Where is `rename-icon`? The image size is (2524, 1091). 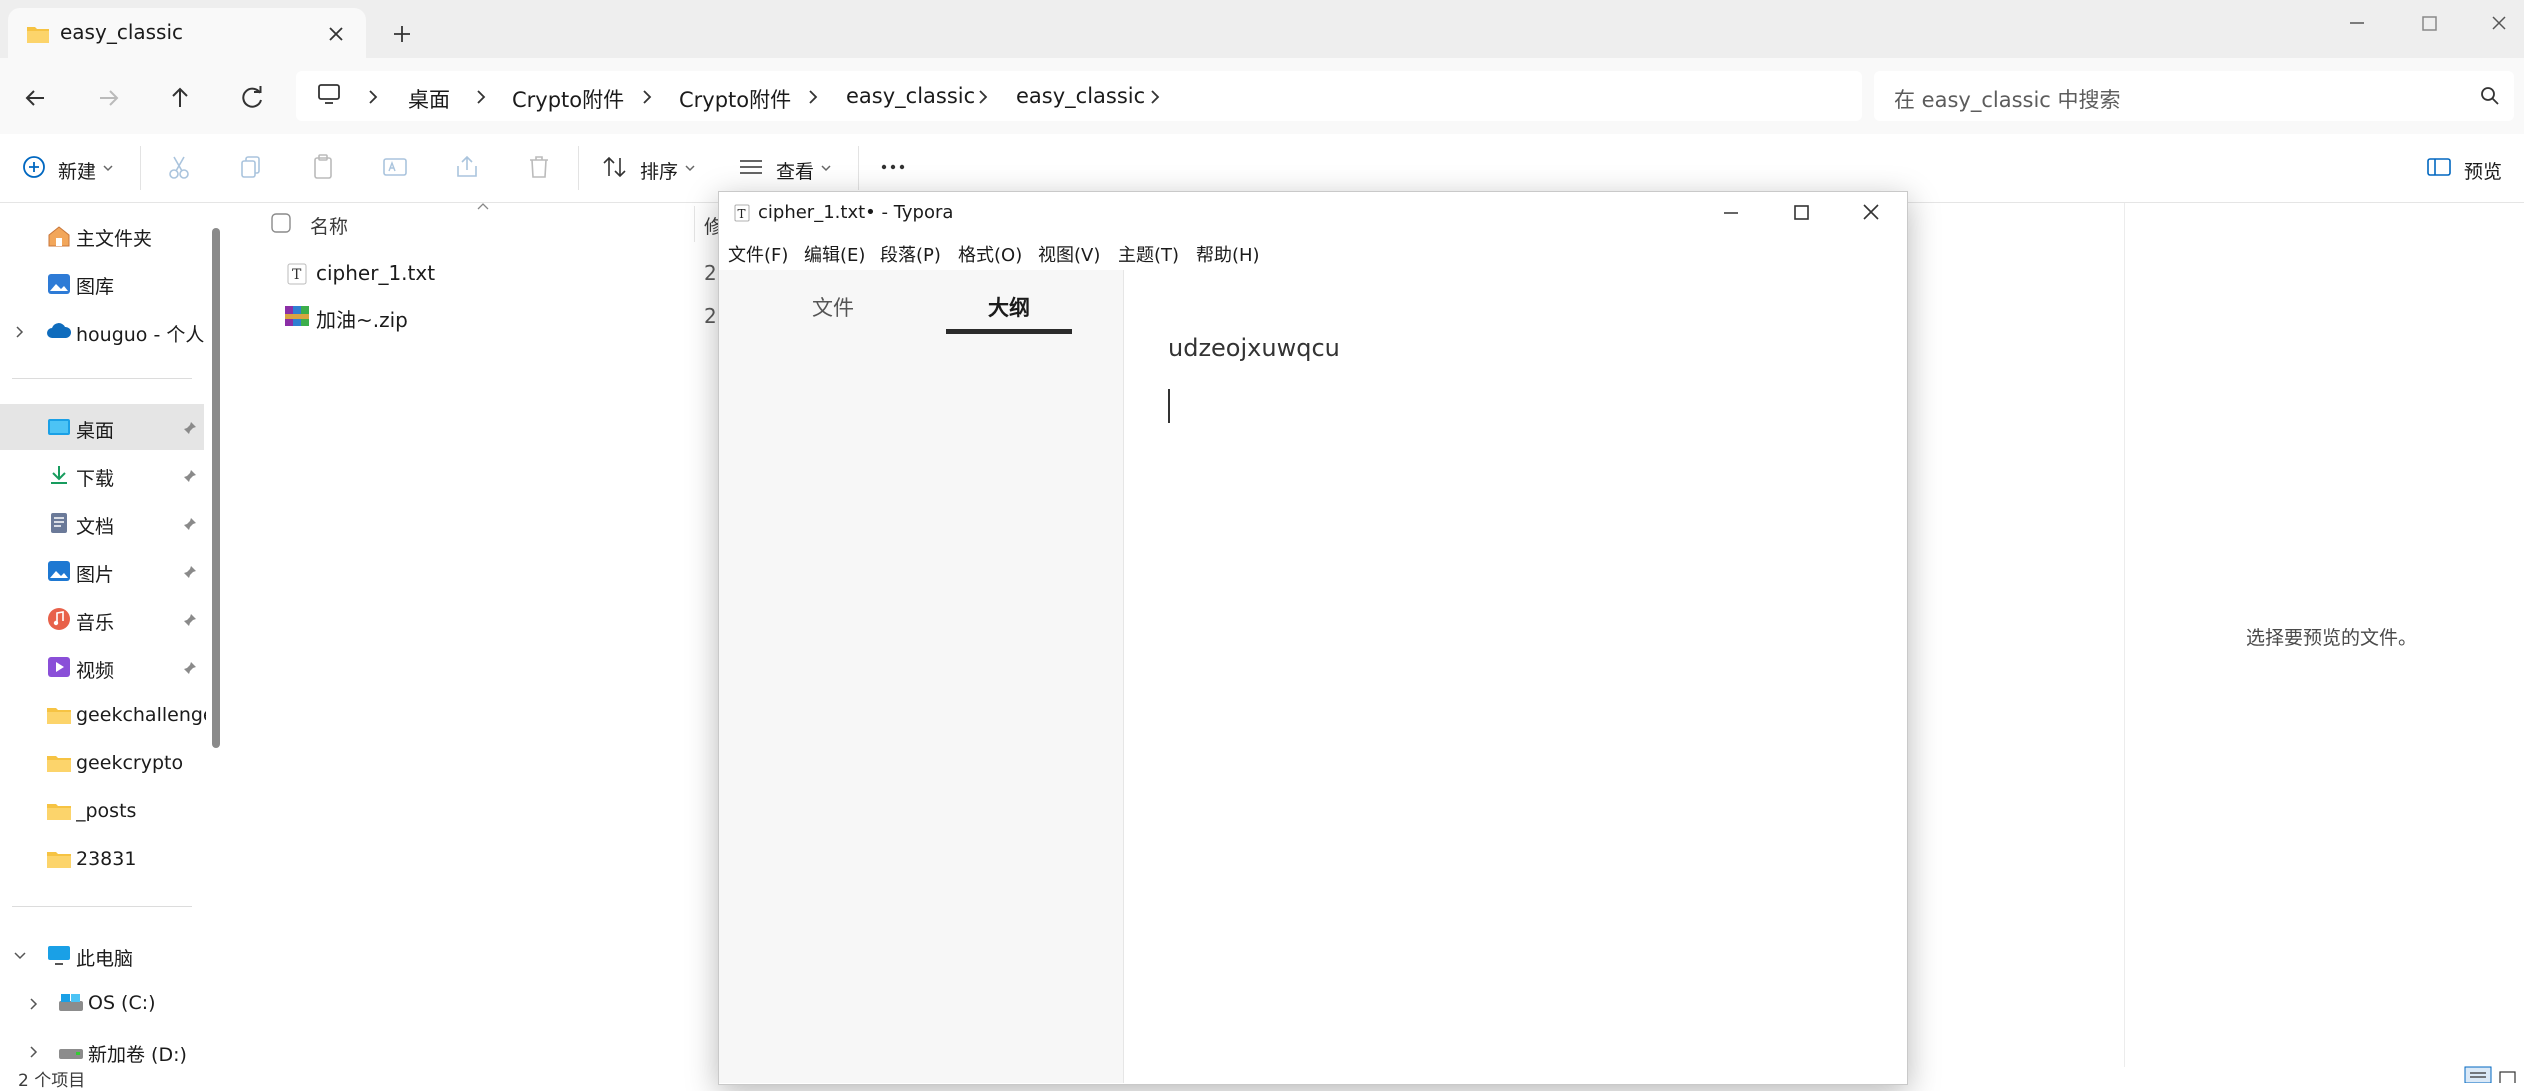 rename-icon is located at coordinates (395, 167).